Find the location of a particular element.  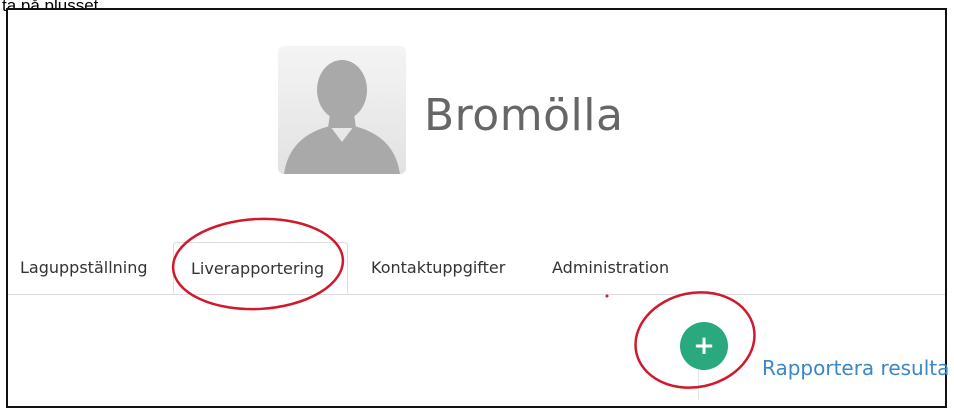

report-result-link: Rapportera resulta is located at coordinates (855, 368).